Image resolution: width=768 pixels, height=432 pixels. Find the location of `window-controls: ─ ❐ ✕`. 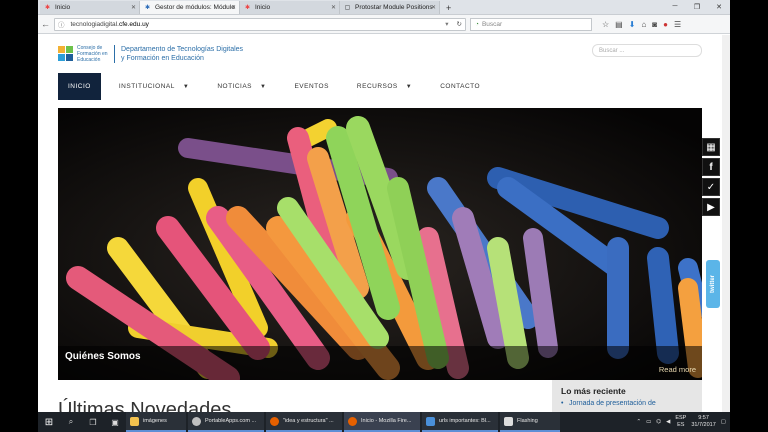

window-controls: ─ ❐ ✕ is located at coordinates (697, 7).